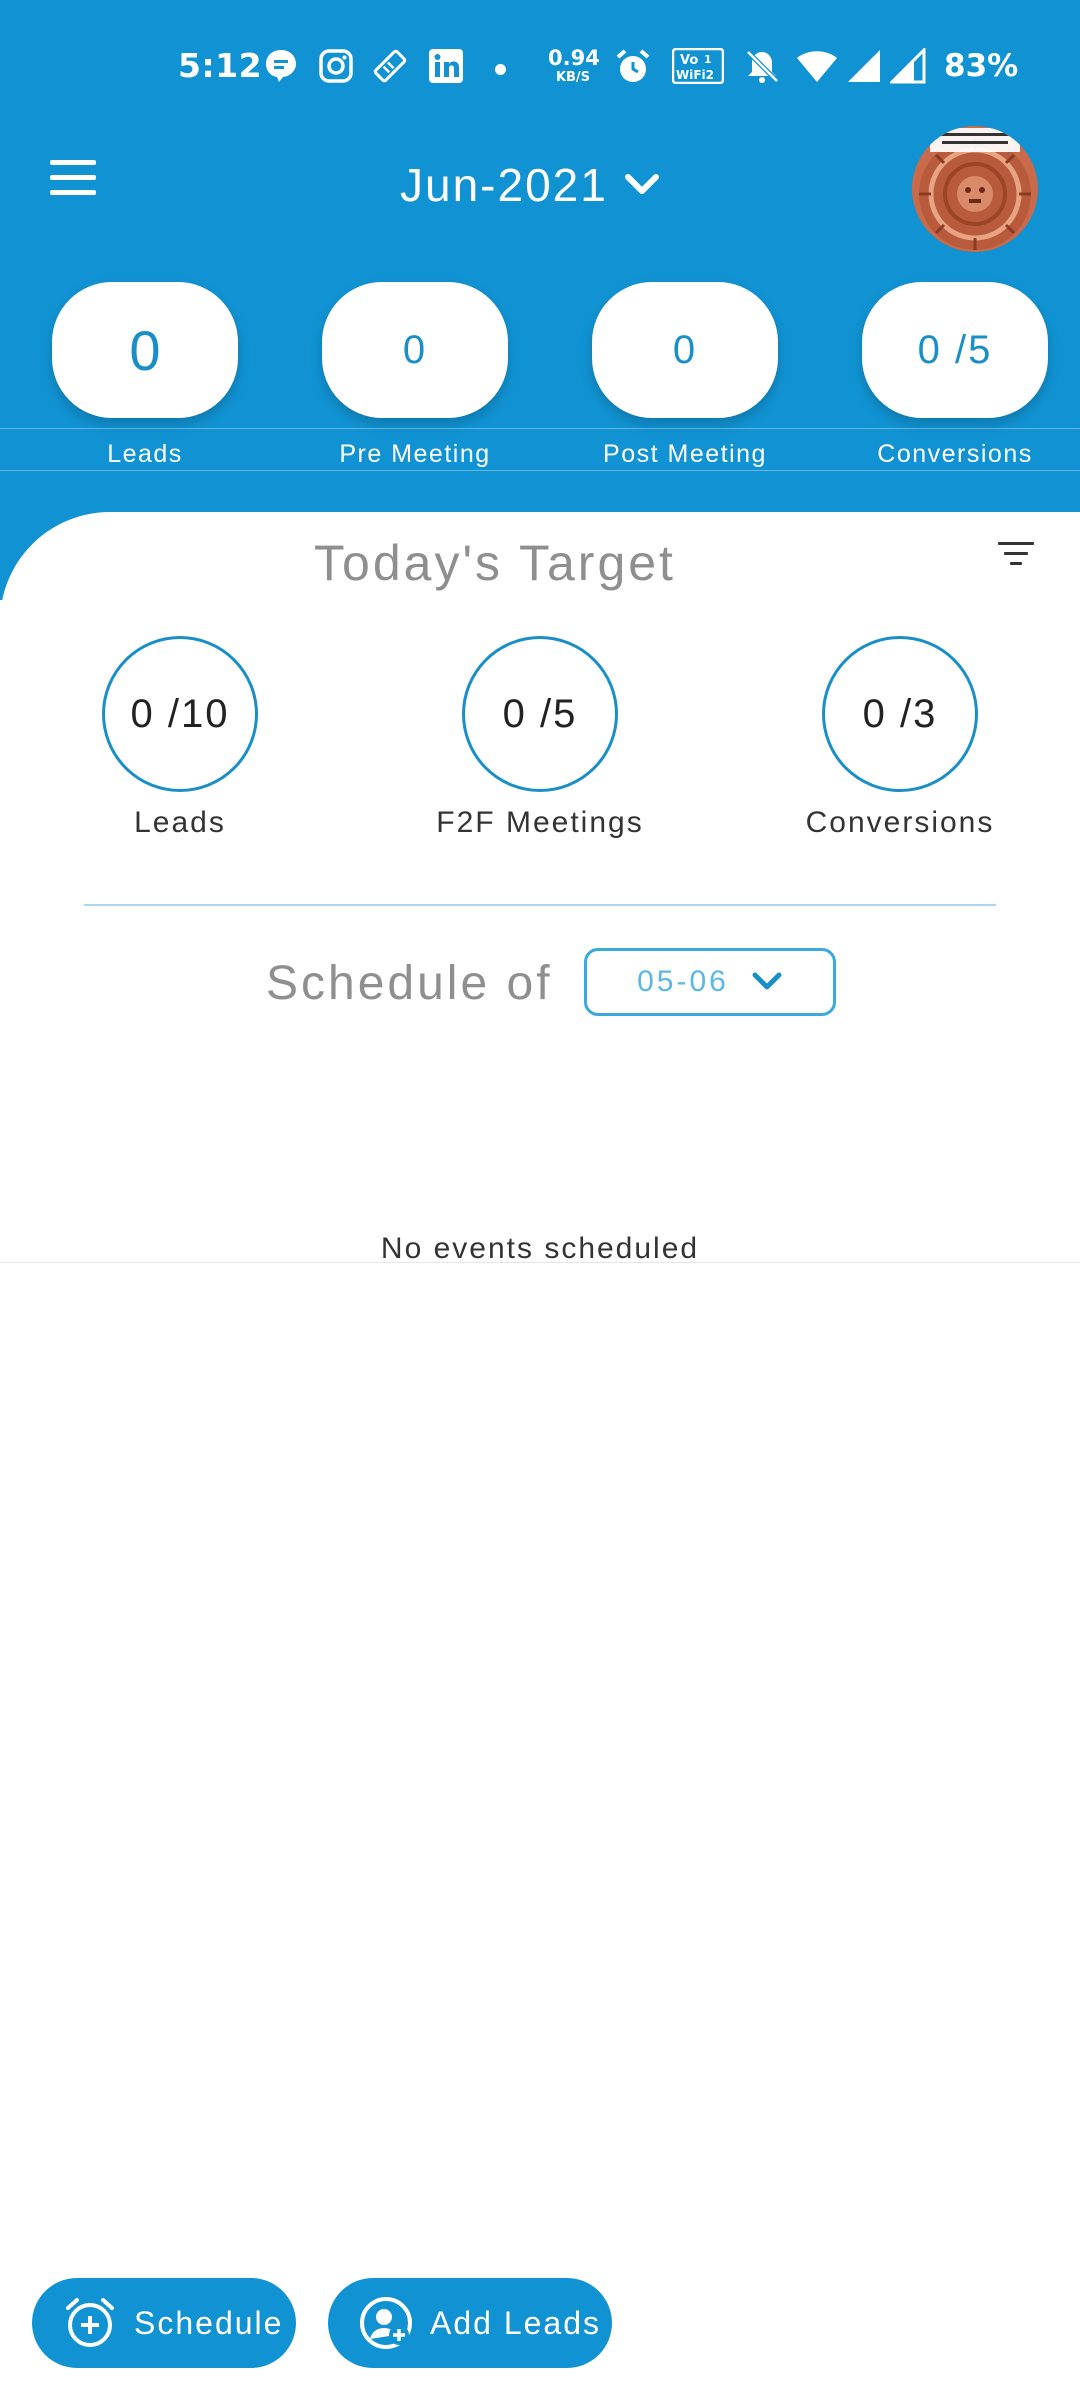 This screenshot has height=2400, width=1080. I want to click on alarm-add-icon, so click(90, 2322).